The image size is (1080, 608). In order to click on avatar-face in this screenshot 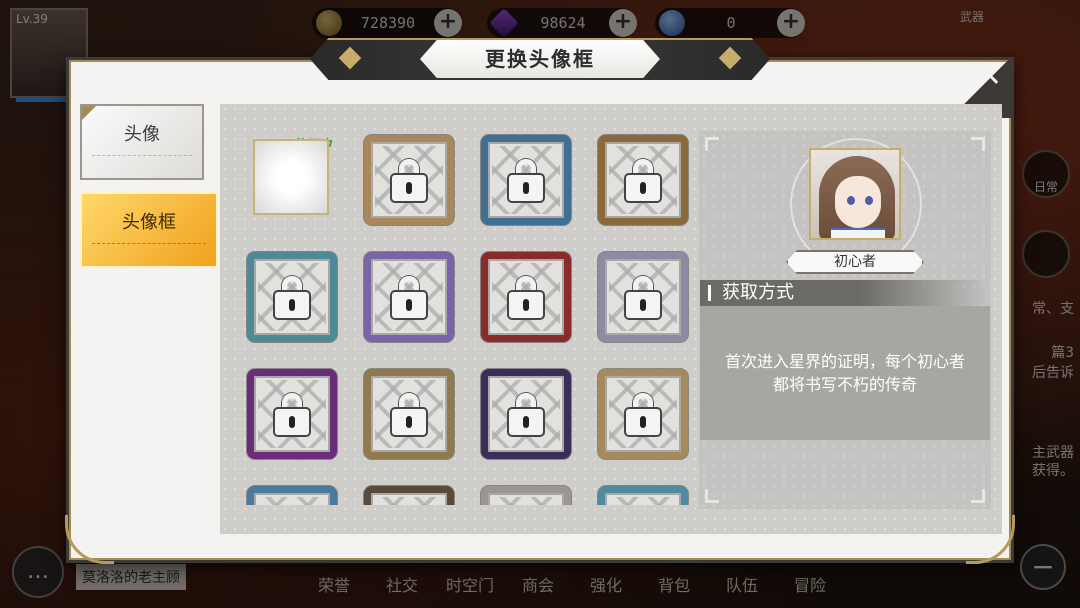, I will do `click(858, 202)`.